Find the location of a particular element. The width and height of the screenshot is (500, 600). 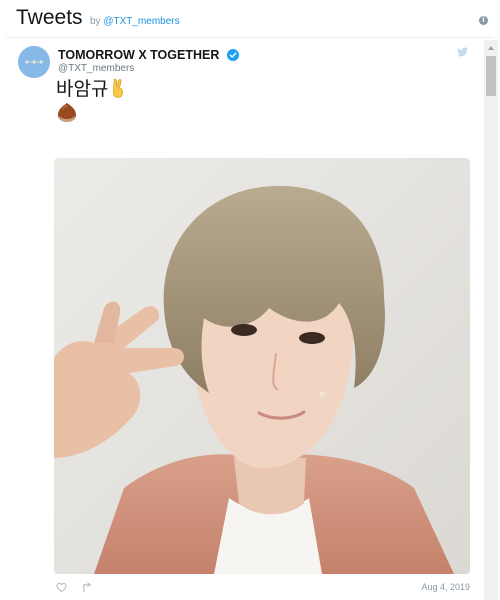

twitter-bird-icon is located at coordinates (462, 52).